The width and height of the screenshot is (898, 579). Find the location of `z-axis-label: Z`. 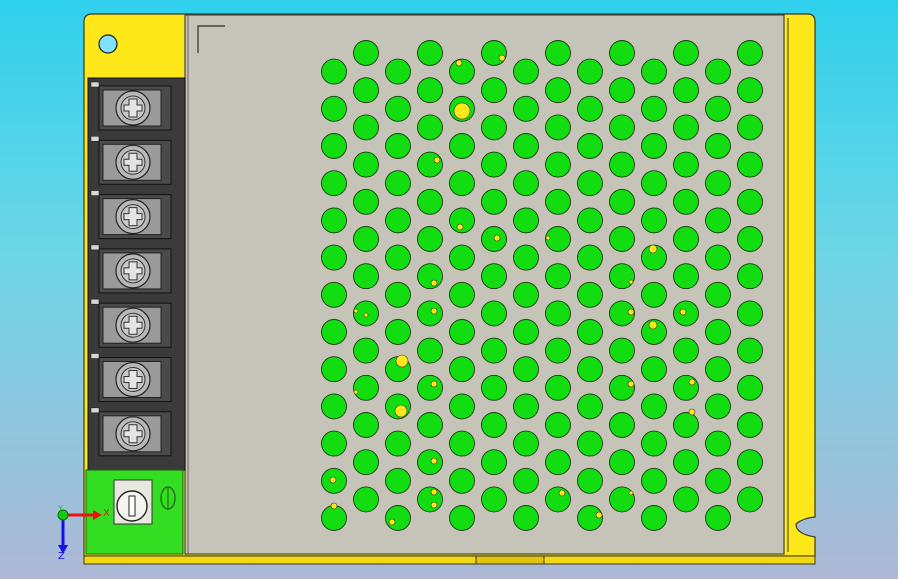

z-axis-label: Z is located at coordinates (61, 556).